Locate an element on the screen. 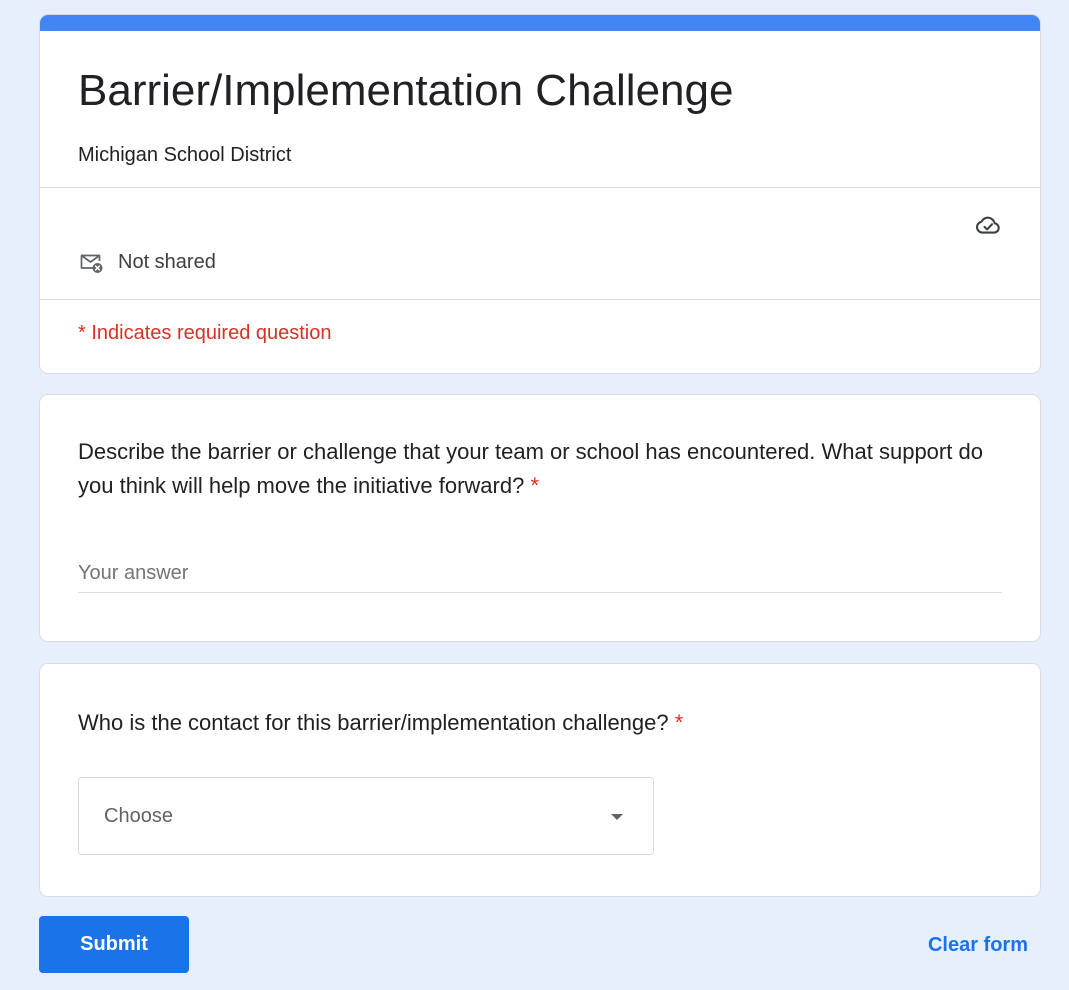 This screenshot has width=1069, height=990. cloud-saved-icon is located at coordinates (988, 225).